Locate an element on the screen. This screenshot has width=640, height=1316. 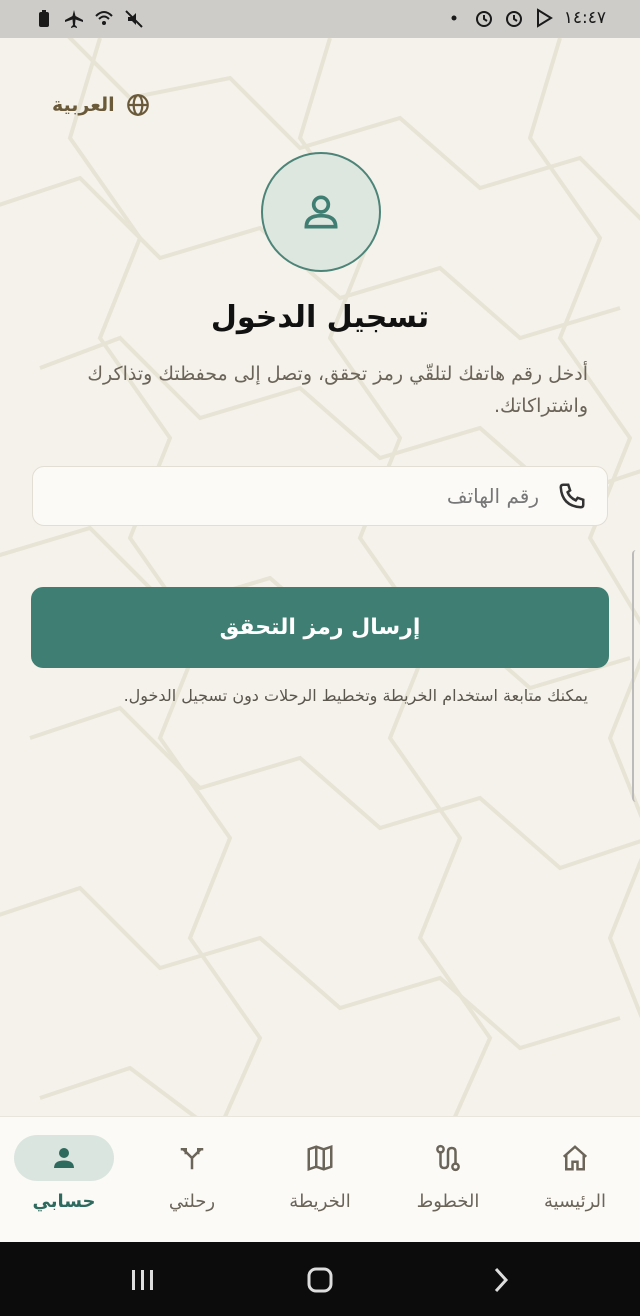
battery-icon is located at coordinates (44, 18).